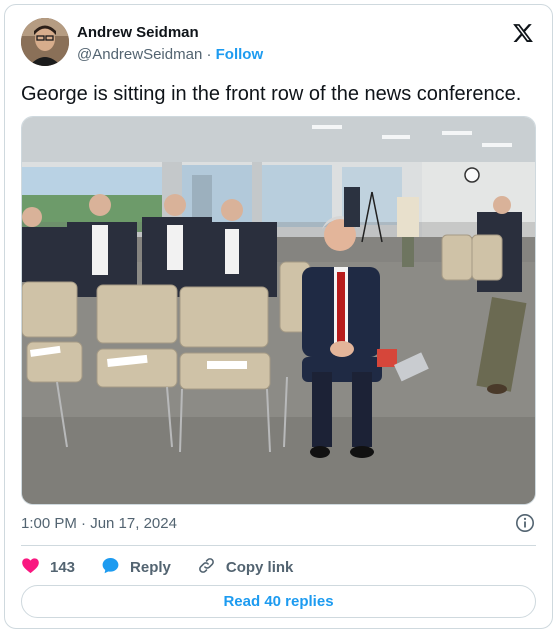  I want to click on author-handle-row: @AndrewSeidman · Follow, so click(170, 55).